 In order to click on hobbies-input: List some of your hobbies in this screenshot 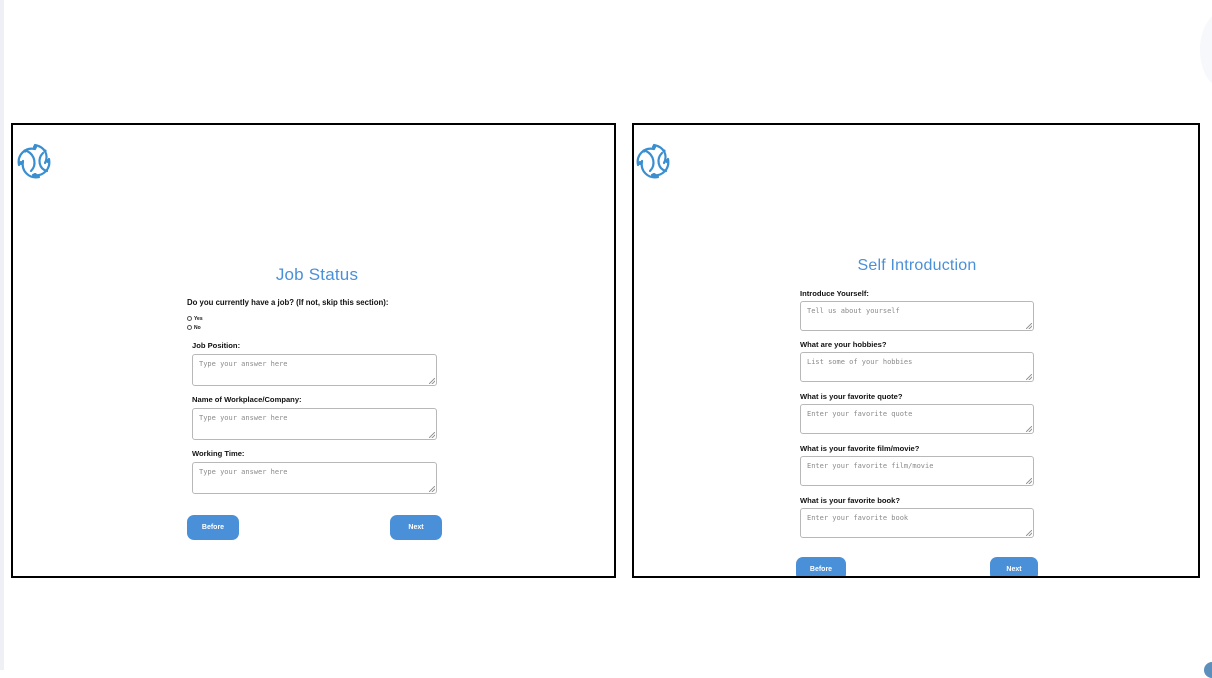, I will do `click(917, 367)`.